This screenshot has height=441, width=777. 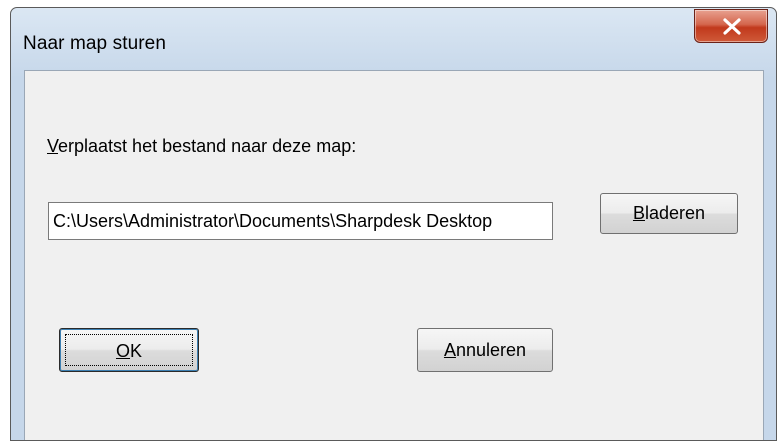 What do you see at coordinates (449, 350) in the screenshot?
I see `cancel-mnemonic: A` at bounding box center [449, 350].